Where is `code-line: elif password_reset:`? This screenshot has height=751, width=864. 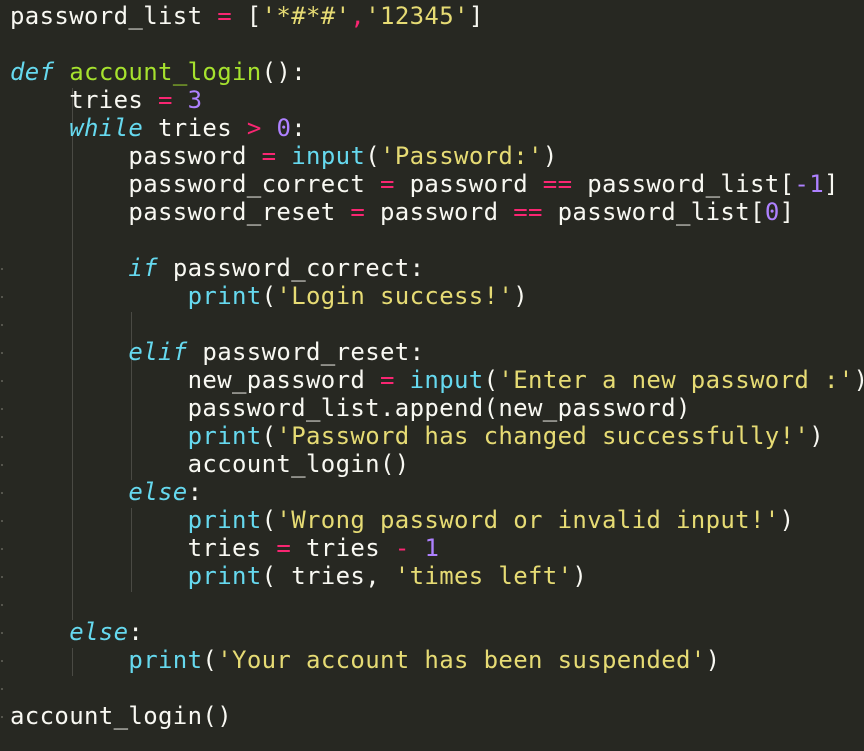 code-line: elif password_reset: is located at coordinates (217, 352).